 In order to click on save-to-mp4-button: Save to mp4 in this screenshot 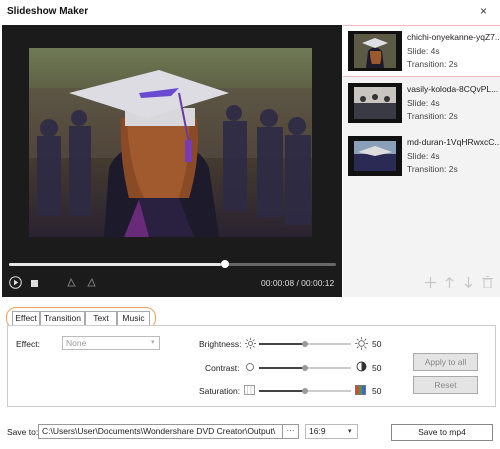, I will do `click(442, 432)`.